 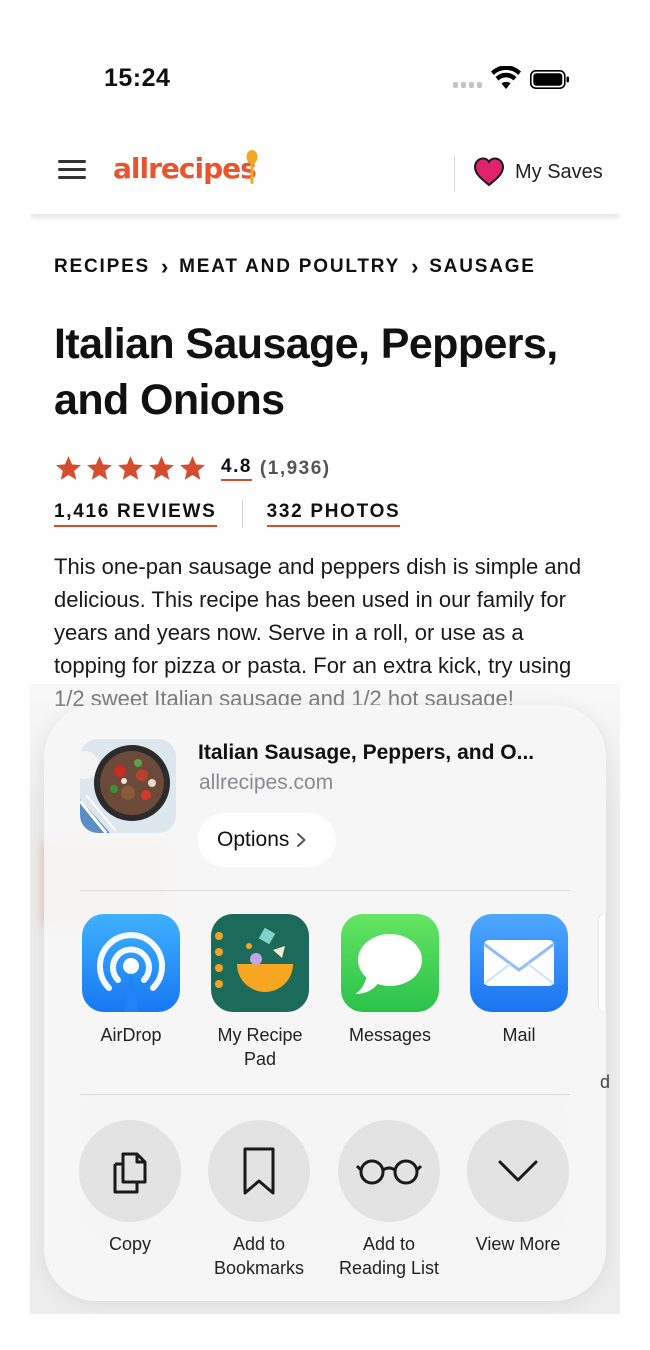 I want to click on reading-glasses-icon, so click(x=389, y=1172).